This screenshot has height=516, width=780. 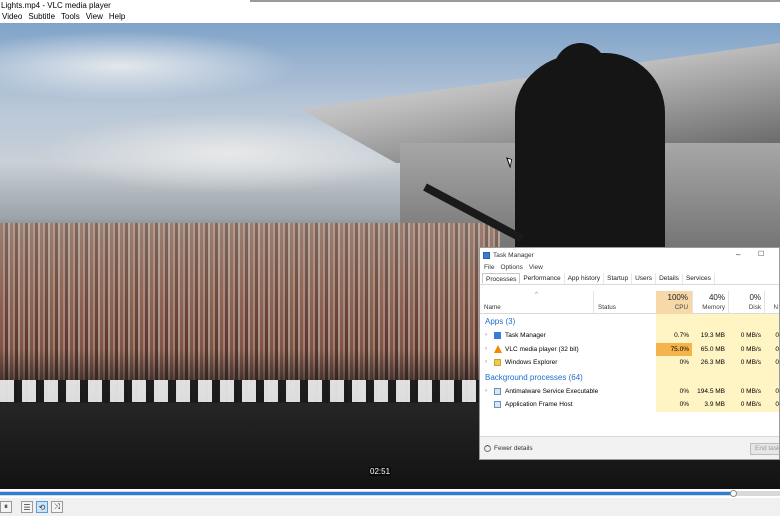 What do you see at coordinates (27, 507) in the screenshot?
I see `playlist-button: ☰` at bounding box center [27, 507].